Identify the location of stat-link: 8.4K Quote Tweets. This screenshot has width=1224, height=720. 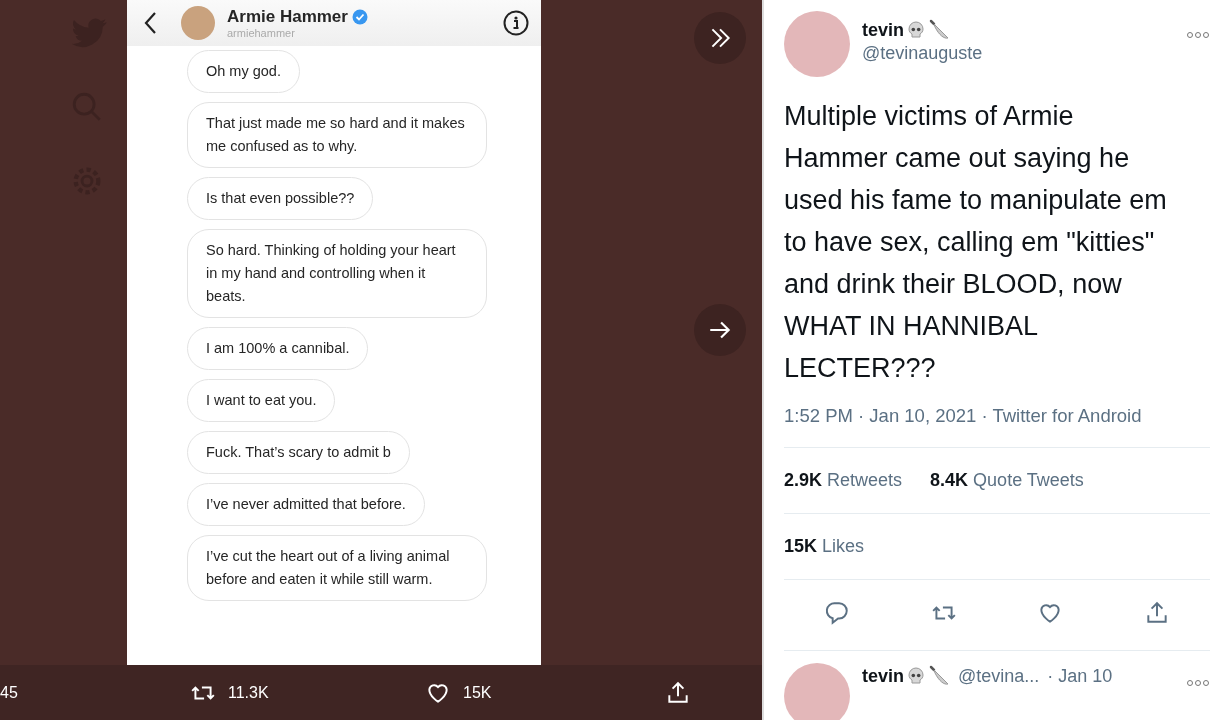
(1007, 480).